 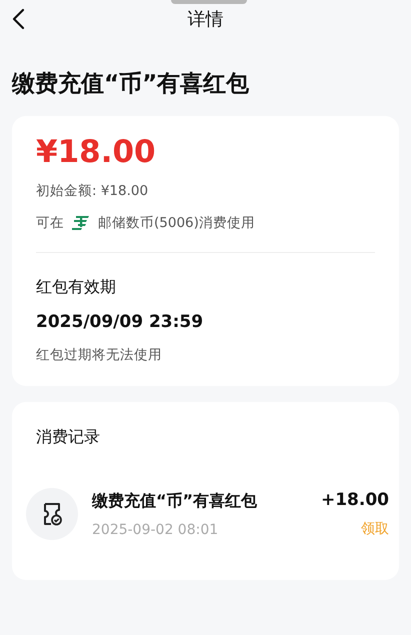 What do you see at coordinates (156, 530) in the screenshot?
I see `record-time: 2025-09-02 08:01` at bounding box center [156, 530].